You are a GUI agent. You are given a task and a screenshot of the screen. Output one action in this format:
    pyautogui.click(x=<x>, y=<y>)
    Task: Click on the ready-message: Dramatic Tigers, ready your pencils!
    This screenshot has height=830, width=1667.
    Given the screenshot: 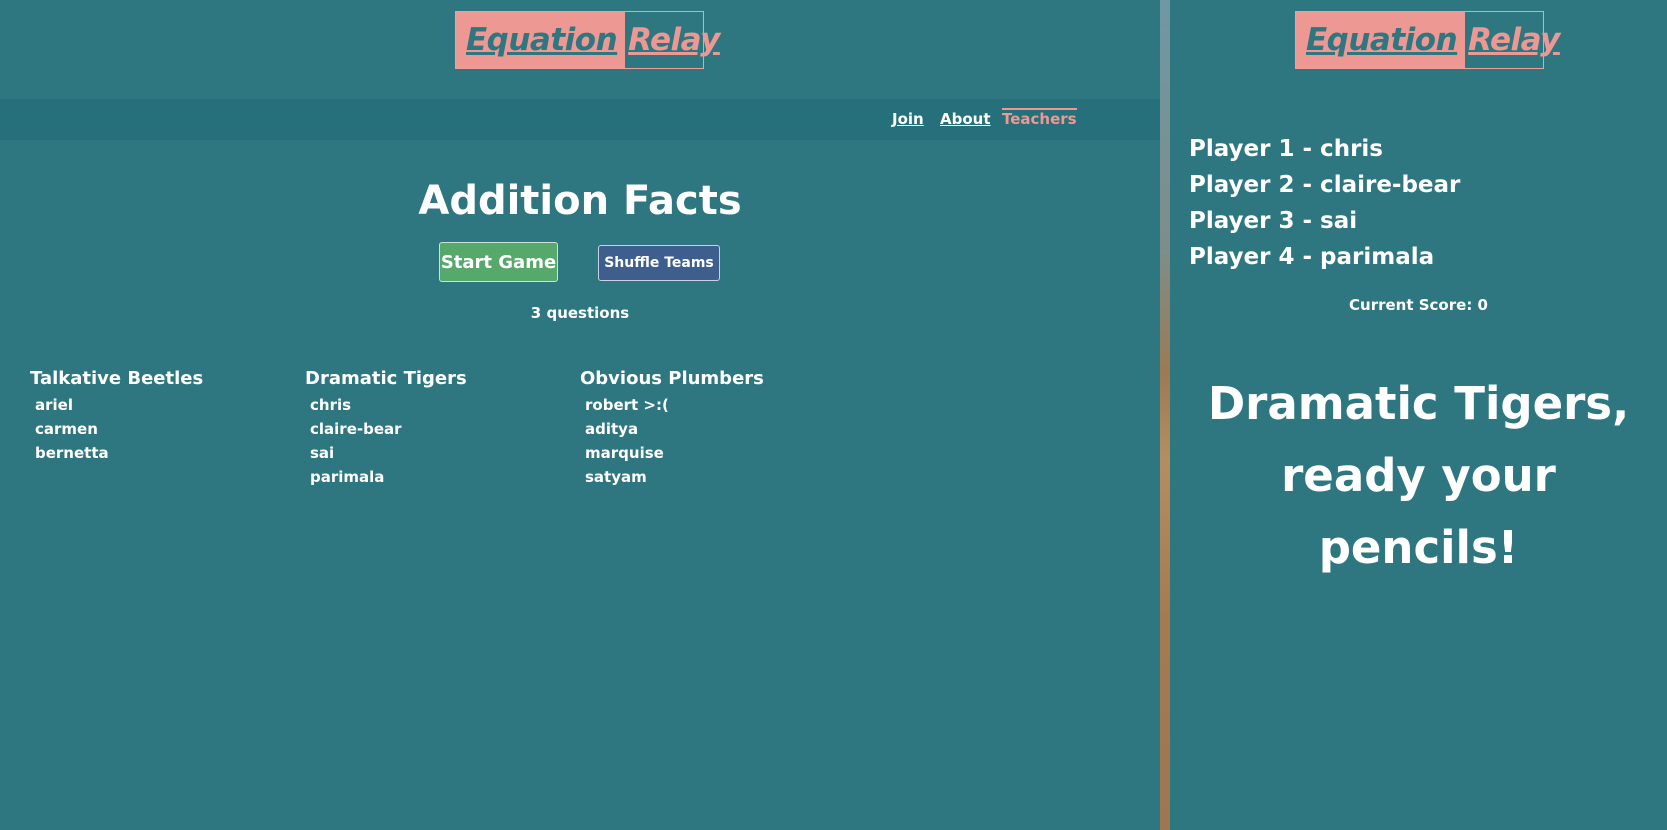 What is the action you would take?
    pyautogui.click(x=1418, y=476)
    